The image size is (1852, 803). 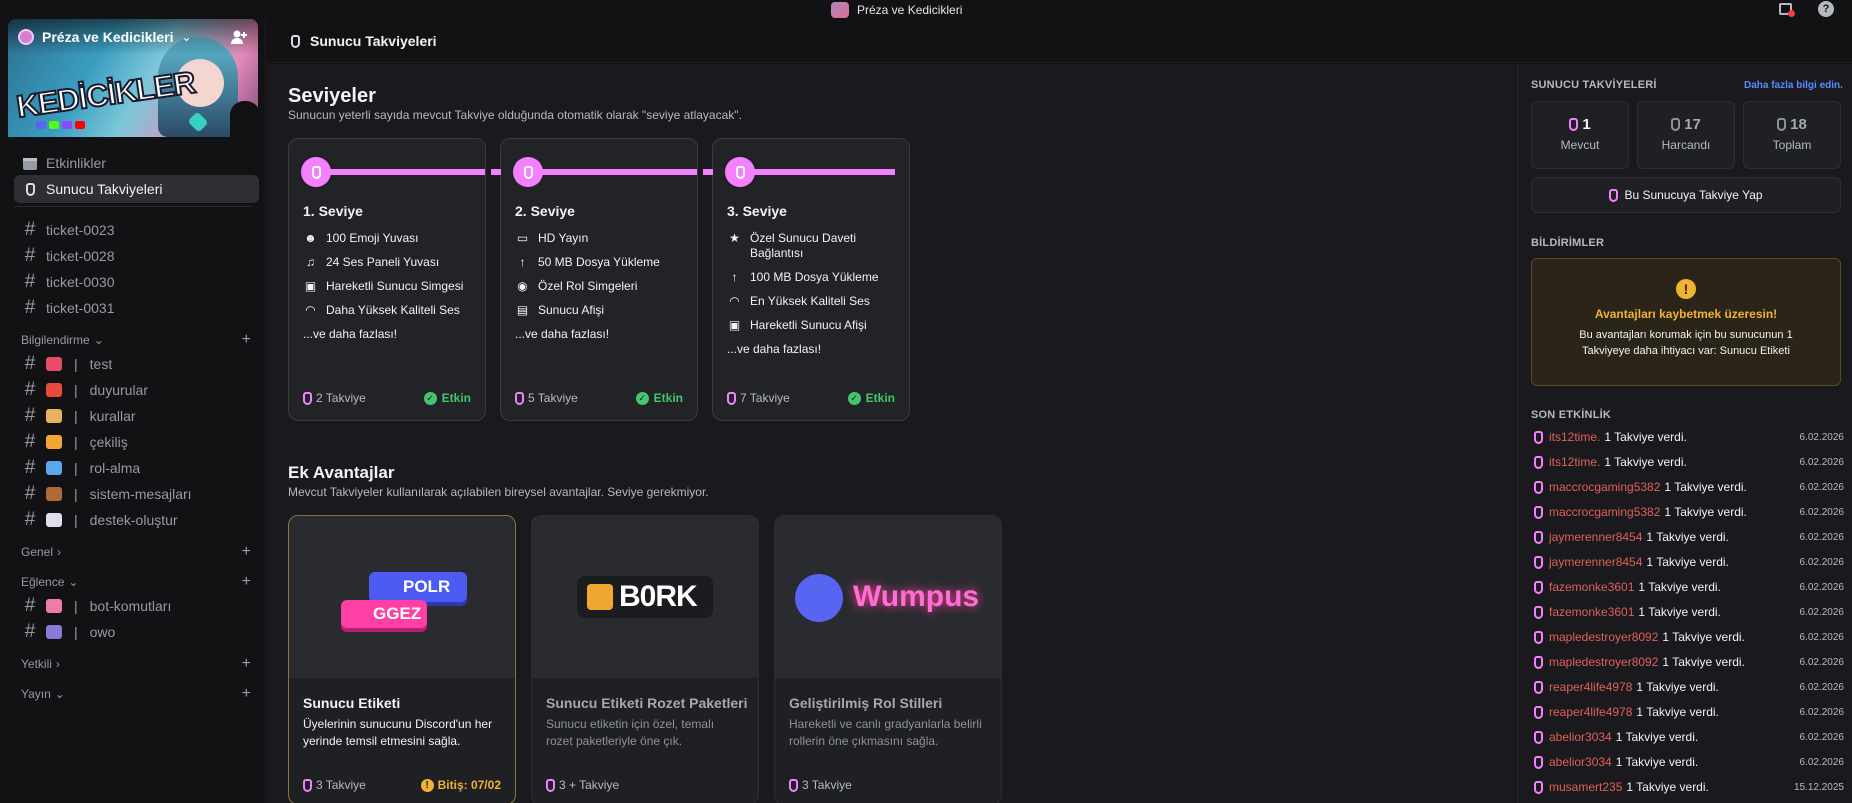 What do you see at coordinates (136, 163) in the screenshot?
I see `nav-events: Etkinlikler` at bounding box center [136, 163].